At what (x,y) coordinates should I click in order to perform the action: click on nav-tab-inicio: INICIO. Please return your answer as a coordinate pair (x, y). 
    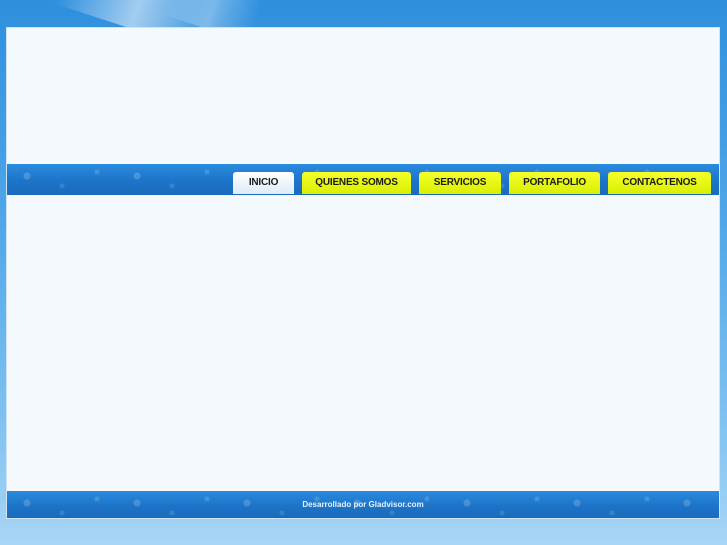
    Looking at the image, I should click on (263, 183).